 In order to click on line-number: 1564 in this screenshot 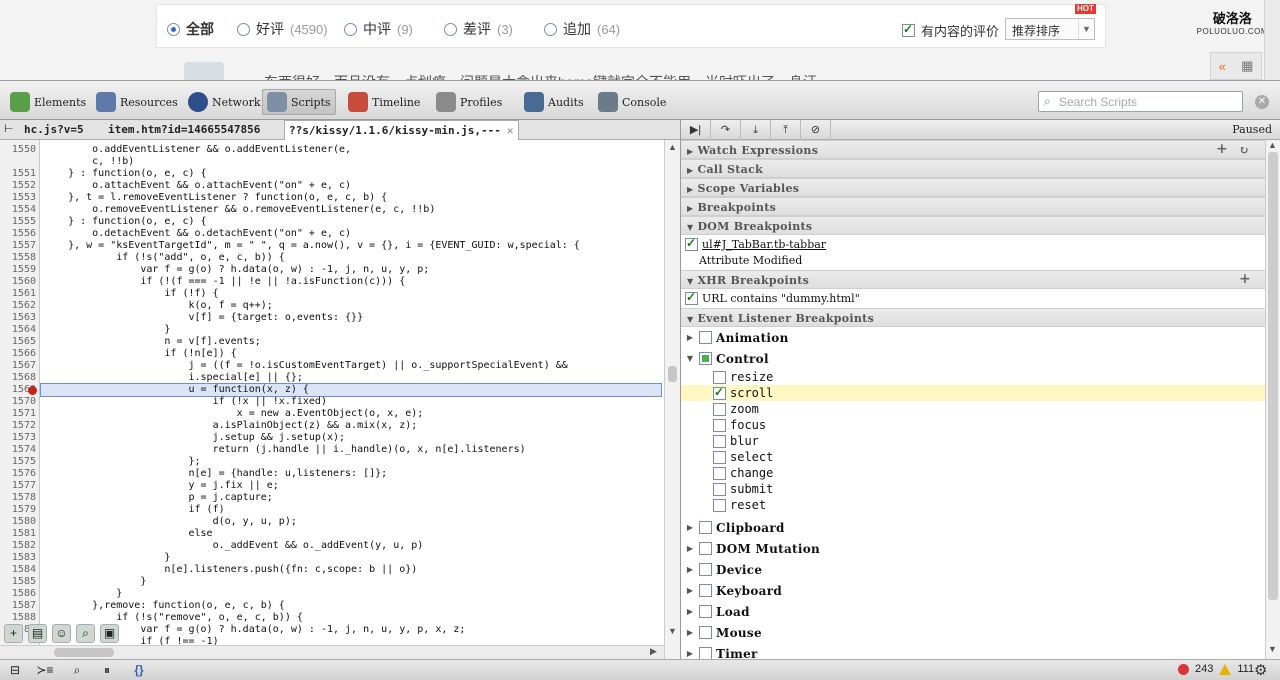, I will do `click(18, 330)`.